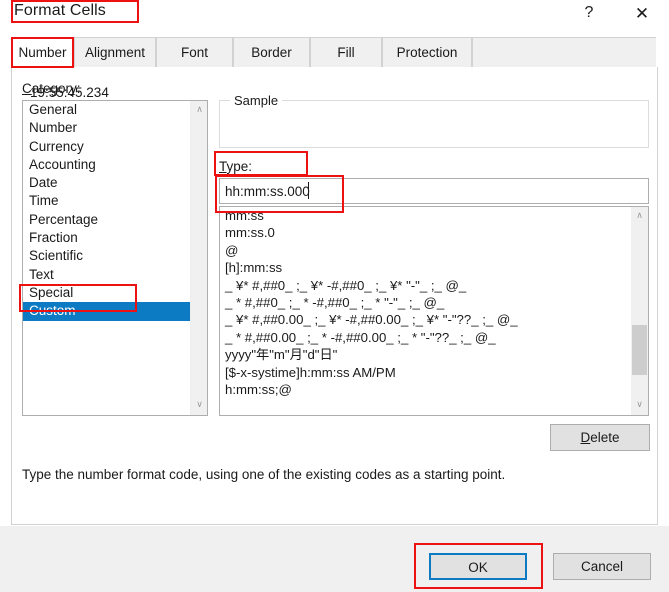 This screenshot has width=669, height=592. I want to click on sample-groupbox: Sample, so click(434, 120).